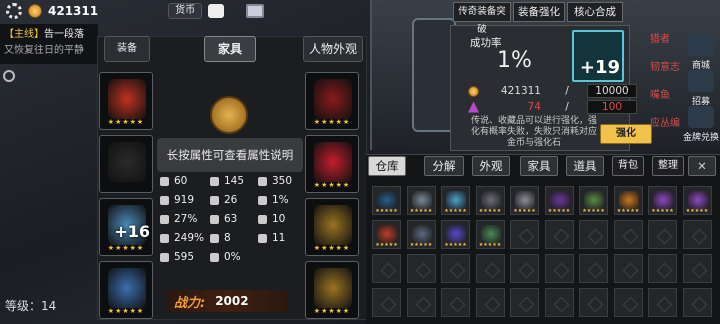  What do you see at coordinates (223, 200) in the screenshot?
I see `stat-item: 26` at bounding box center [223, 200].